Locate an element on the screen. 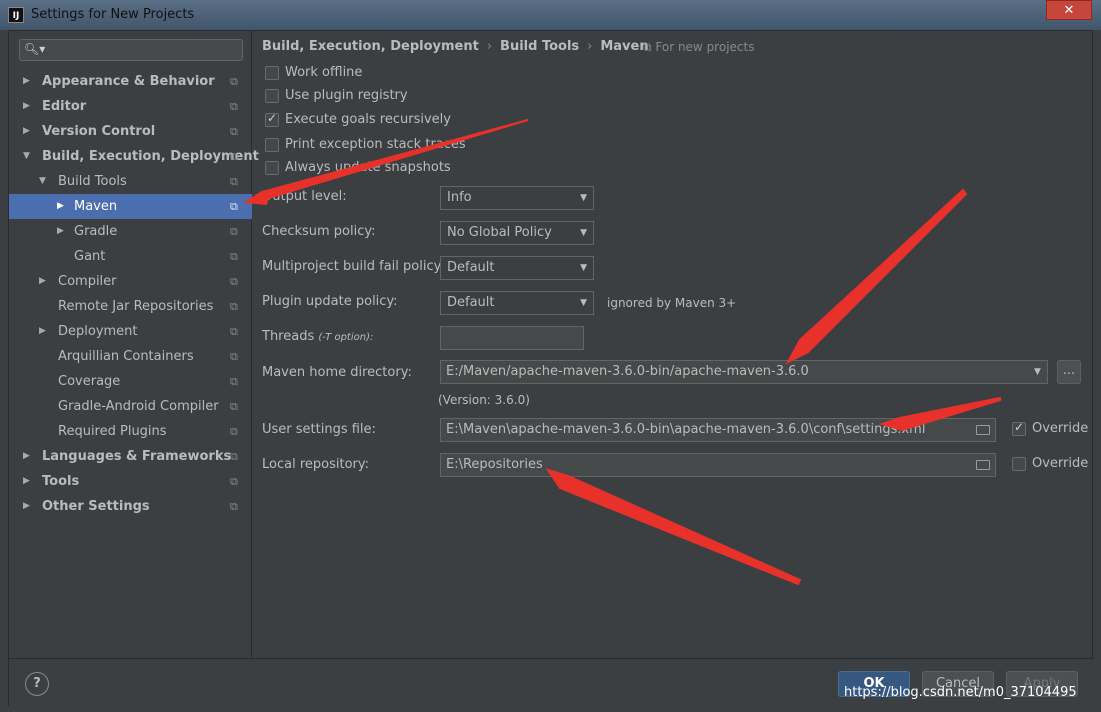  sidebar-item-gradle: ▶ Gradle ⧉ is located at coordinates (130, 231).